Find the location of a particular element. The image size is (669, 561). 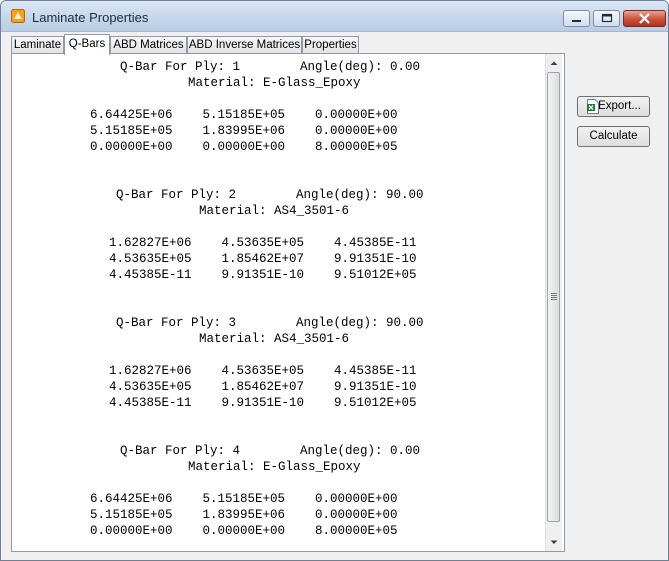

maximize-icon is located at coordinates (607, 18).